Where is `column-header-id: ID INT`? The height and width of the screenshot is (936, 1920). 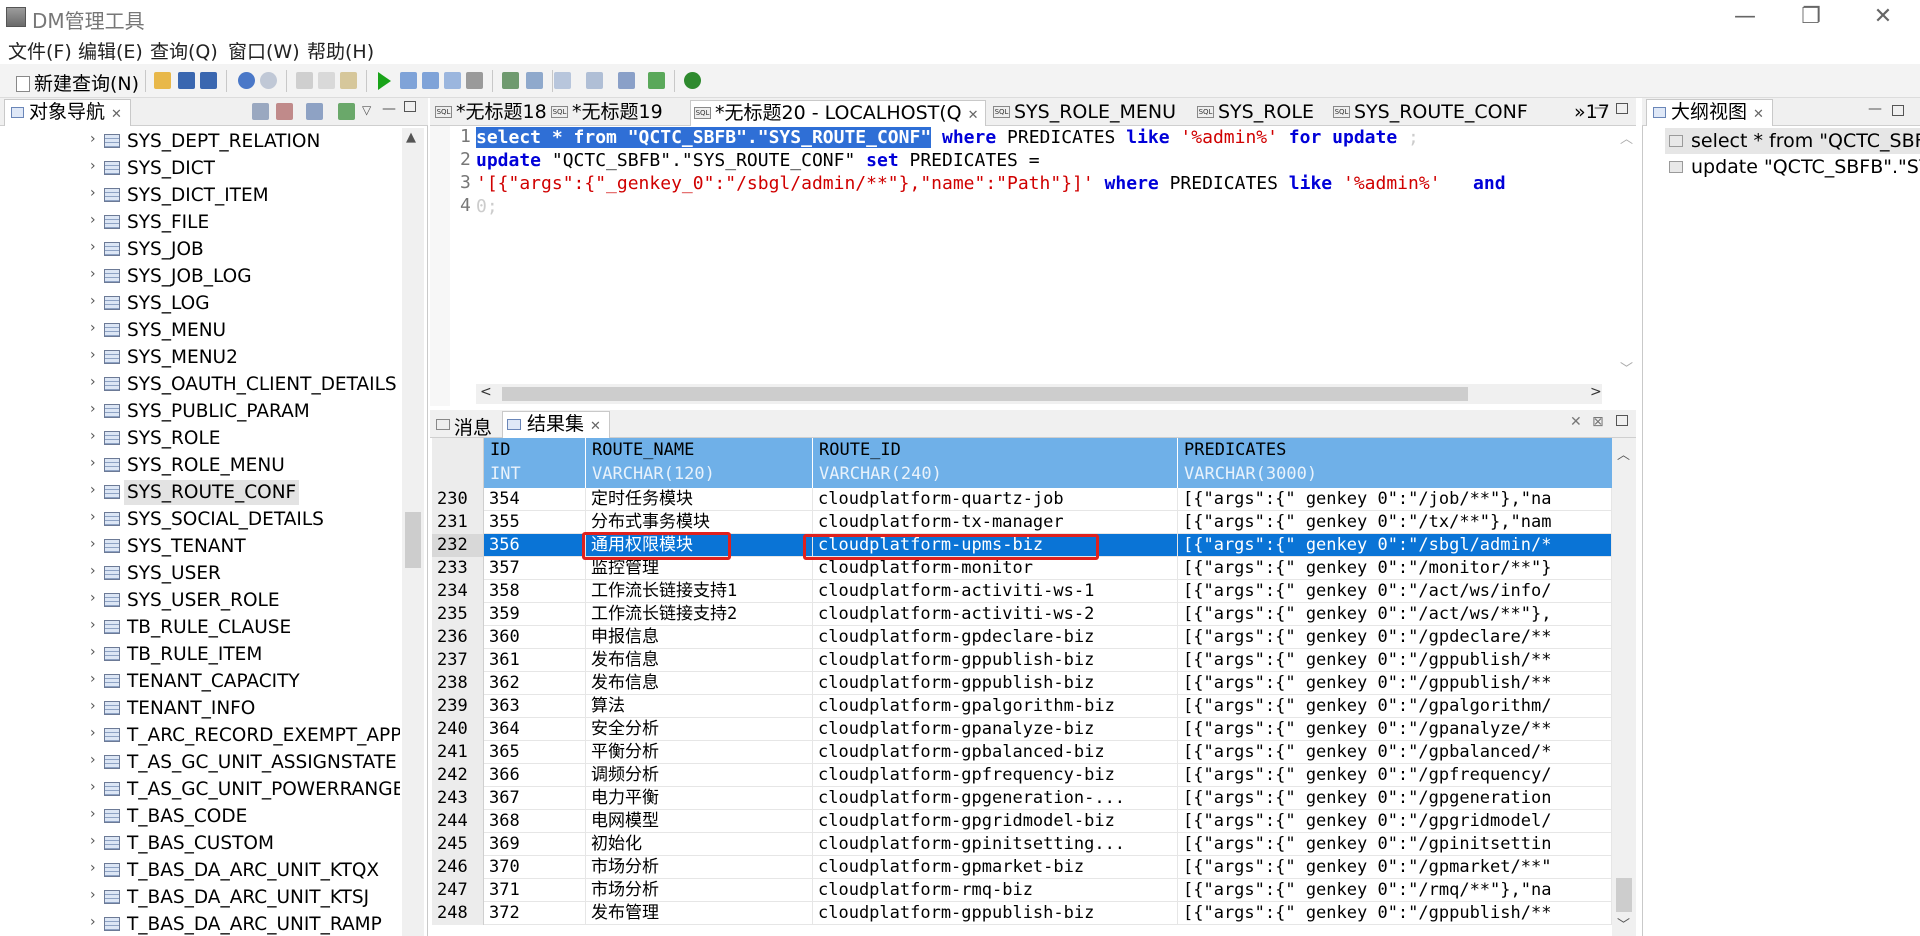 column-header-id: ID INT is located at coordinates (535, 463).